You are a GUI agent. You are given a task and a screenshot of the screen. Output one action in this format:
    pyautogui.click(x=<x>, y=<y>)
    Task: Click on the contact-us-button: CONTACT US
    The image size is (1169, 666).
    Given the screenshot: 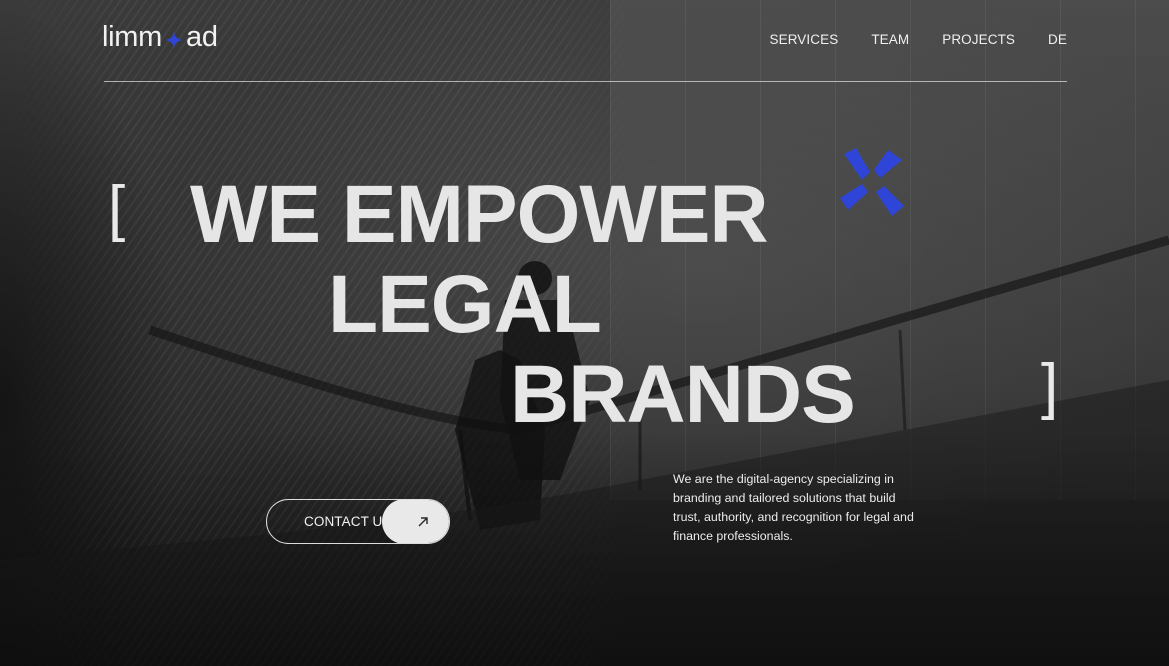 What is the action you would take?
    pyautogui.click(x=358, y=521)
    